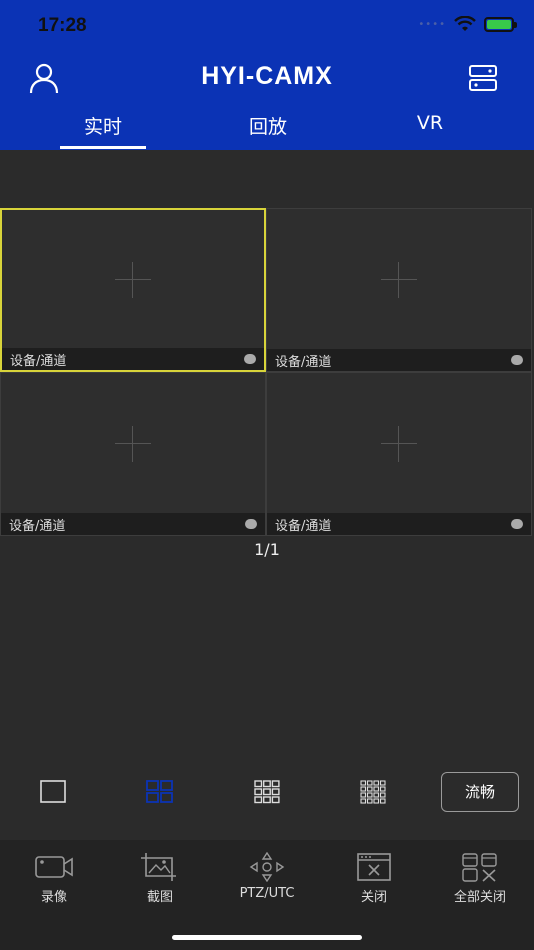  I want to click on ptz-button: PTZ/UTC, so click(267, 876).